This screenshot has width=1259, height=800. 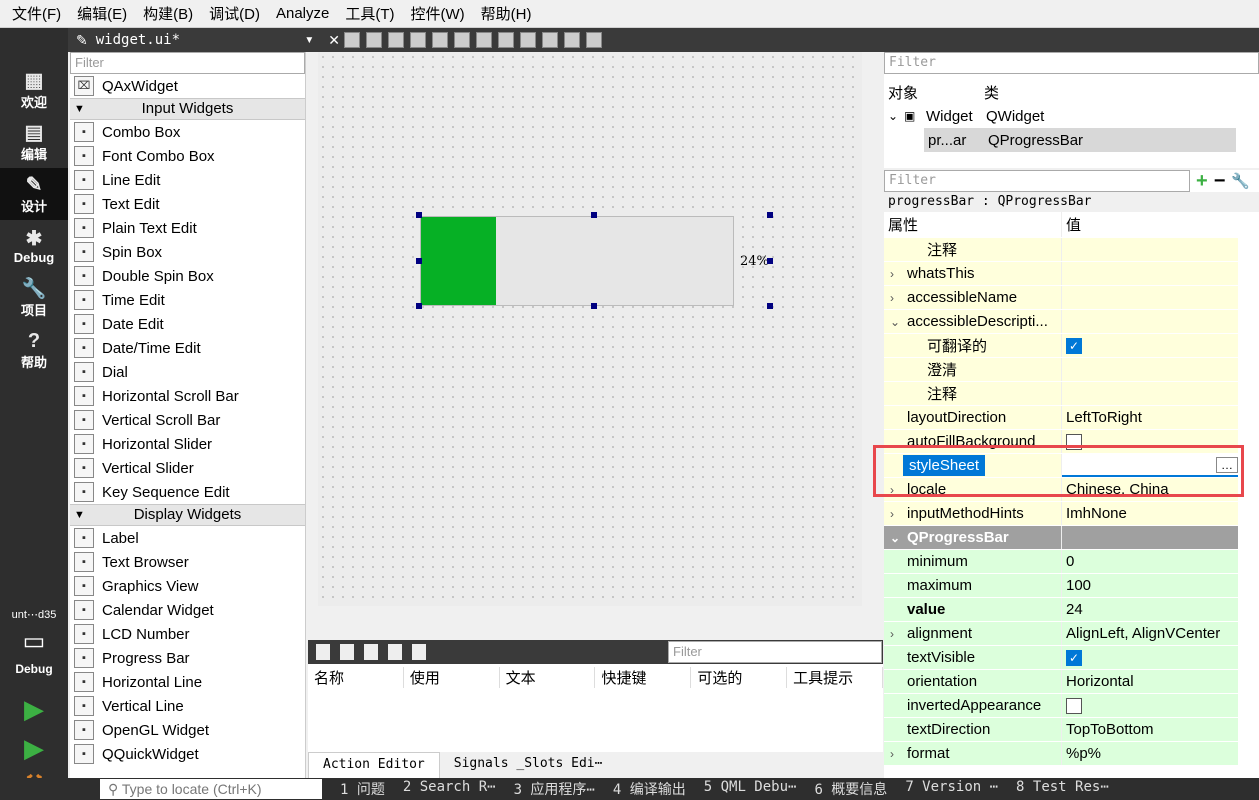 What do you see at coordinates (187, 300) in the screenshot?
I see `widget-item: ▪ Time Edit` at bounding box center [187, 300].